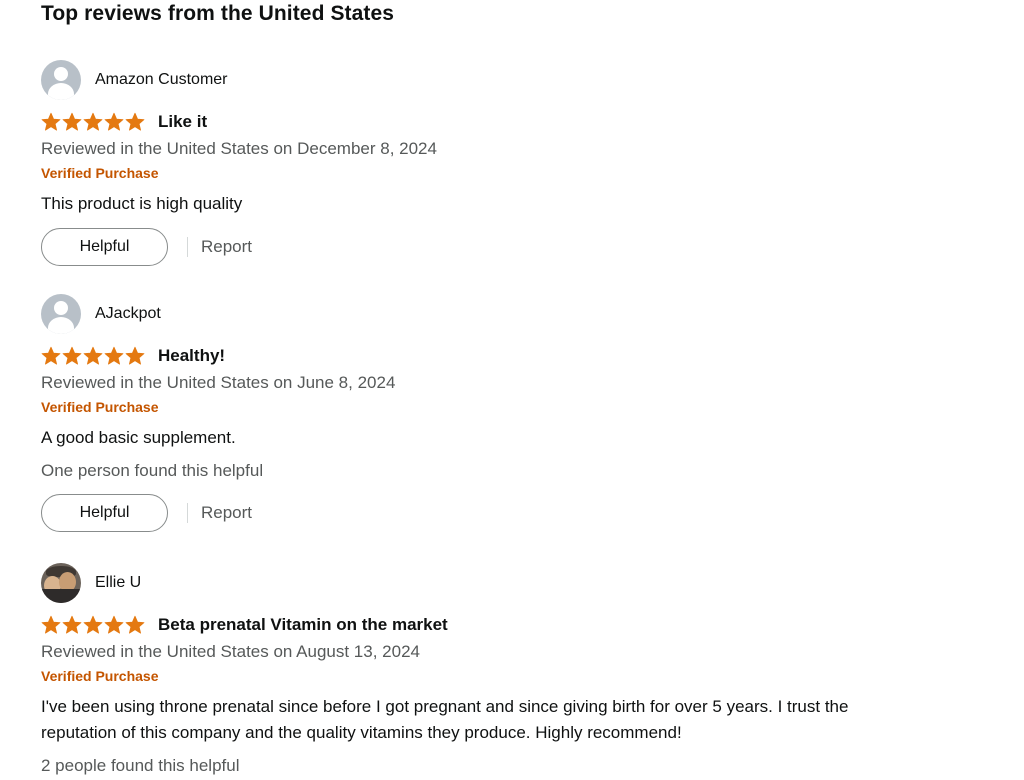  Describe the element at coordinates (491, 583) in the screenshot. I see `reviewer-profile: Ellie U` at that location.